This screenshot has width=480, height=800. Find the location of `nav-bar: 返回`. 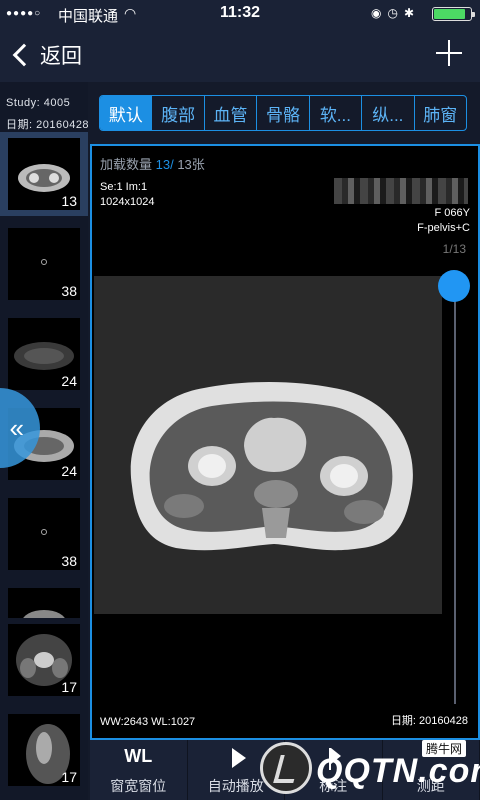

nav-bar: 返回 is located at coordinates (240, 55).